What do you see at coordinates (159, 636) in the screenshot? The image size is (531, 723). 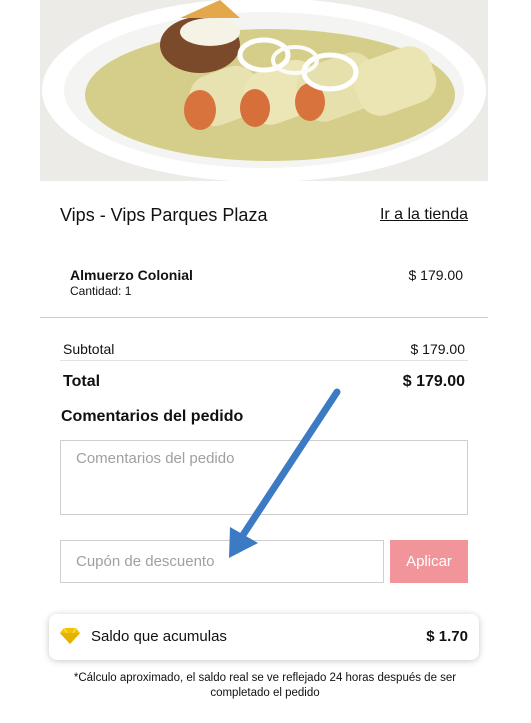 I see `balance-label: Saldo que acumulas` at bounding box center [159, 636].